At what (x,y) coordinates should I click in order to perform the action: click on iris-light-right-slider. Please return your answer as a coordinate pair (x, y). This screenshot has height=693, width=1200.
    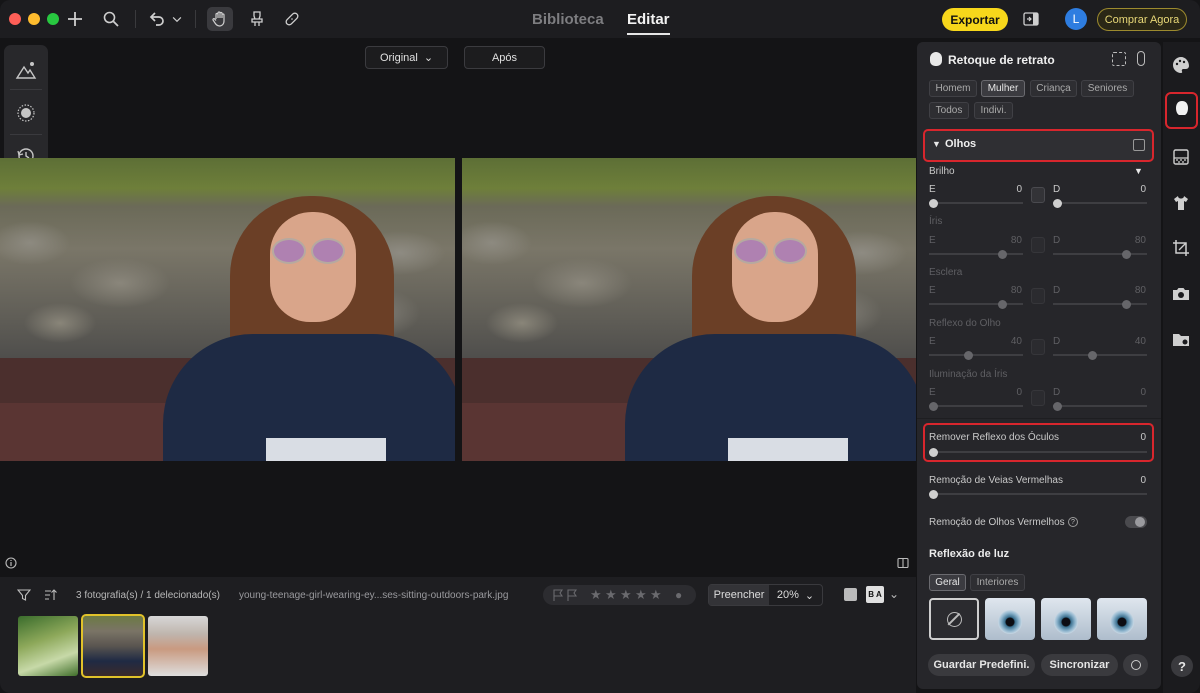
    Looking at the image, I should click on (1100, 406).